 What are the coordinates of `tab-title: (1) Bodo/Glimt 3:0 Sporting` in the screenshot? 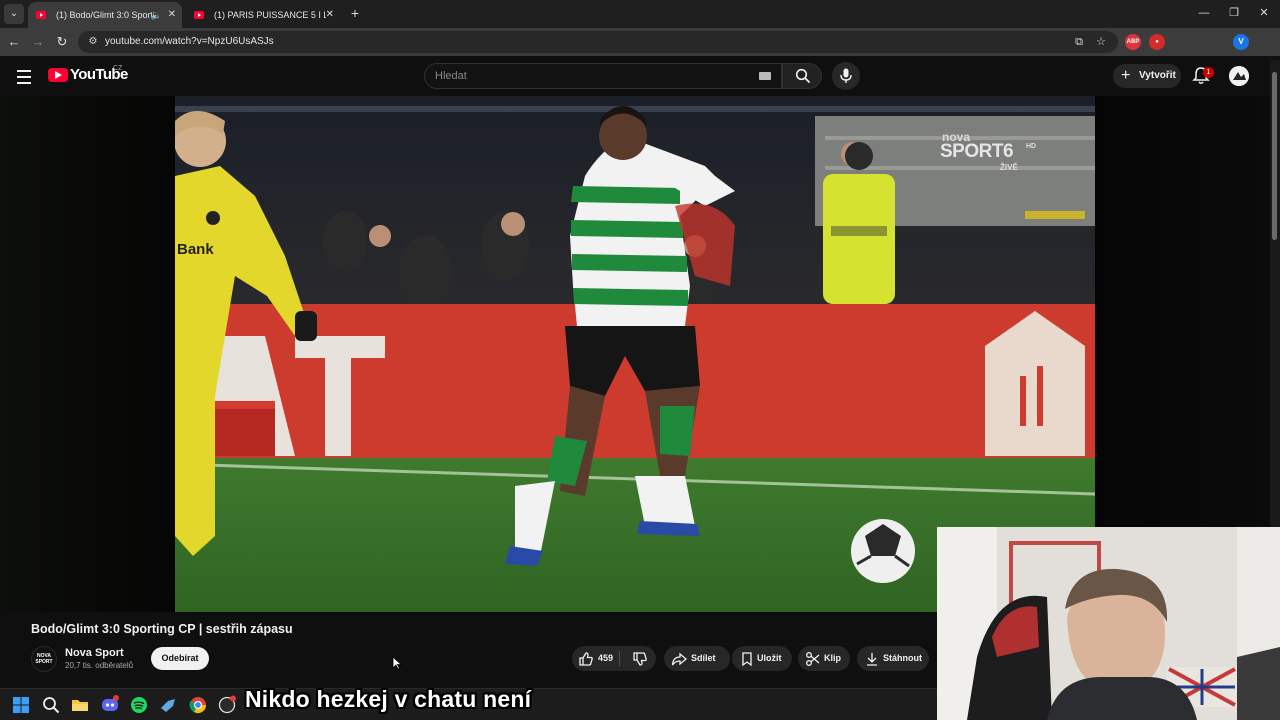 It's located at (104, 15).